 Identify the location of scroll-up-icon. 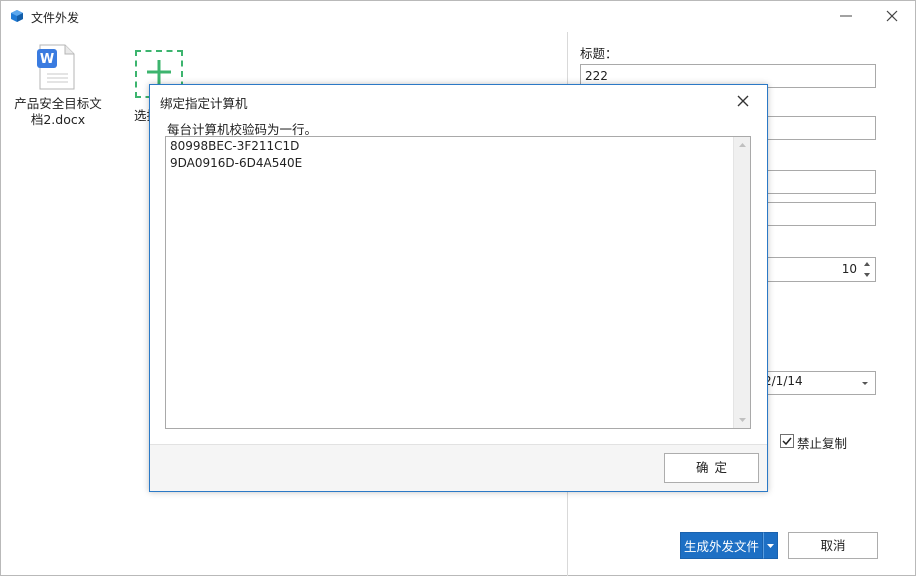
(742, 145).